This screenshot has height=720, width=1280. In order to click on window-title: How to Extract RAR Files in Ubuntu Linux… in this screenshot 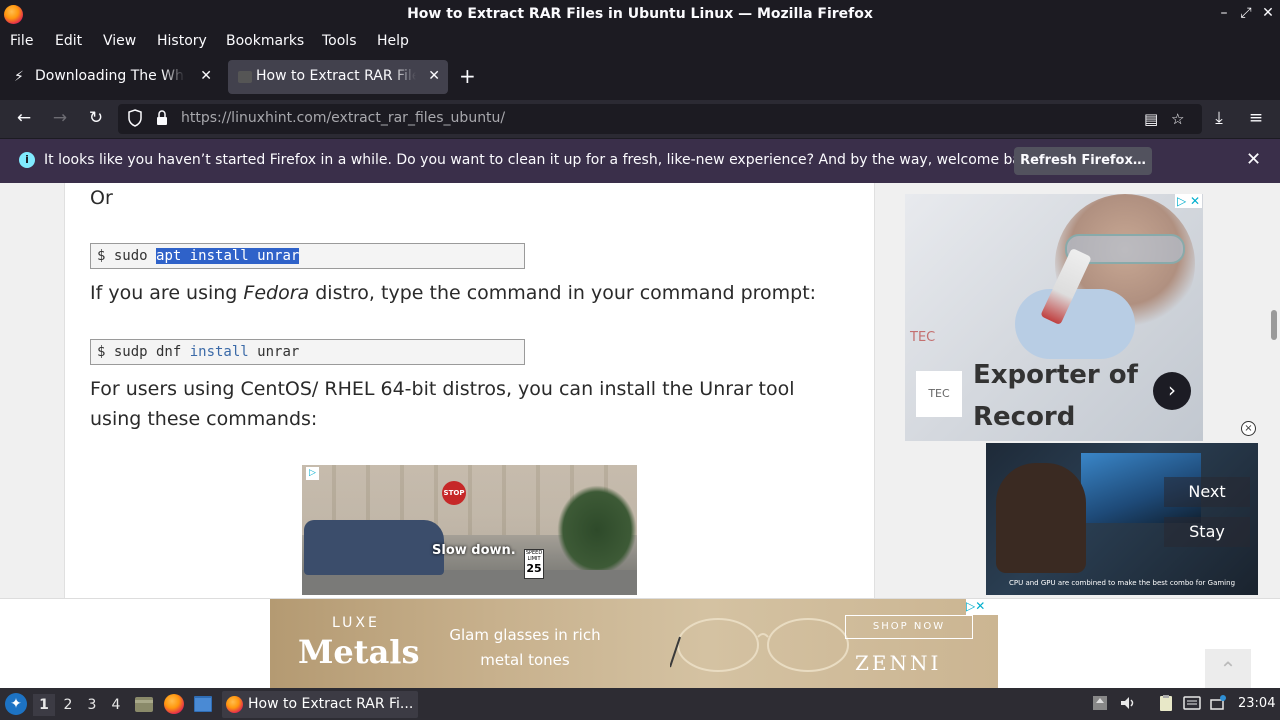, I will do `click(640, 14)`.